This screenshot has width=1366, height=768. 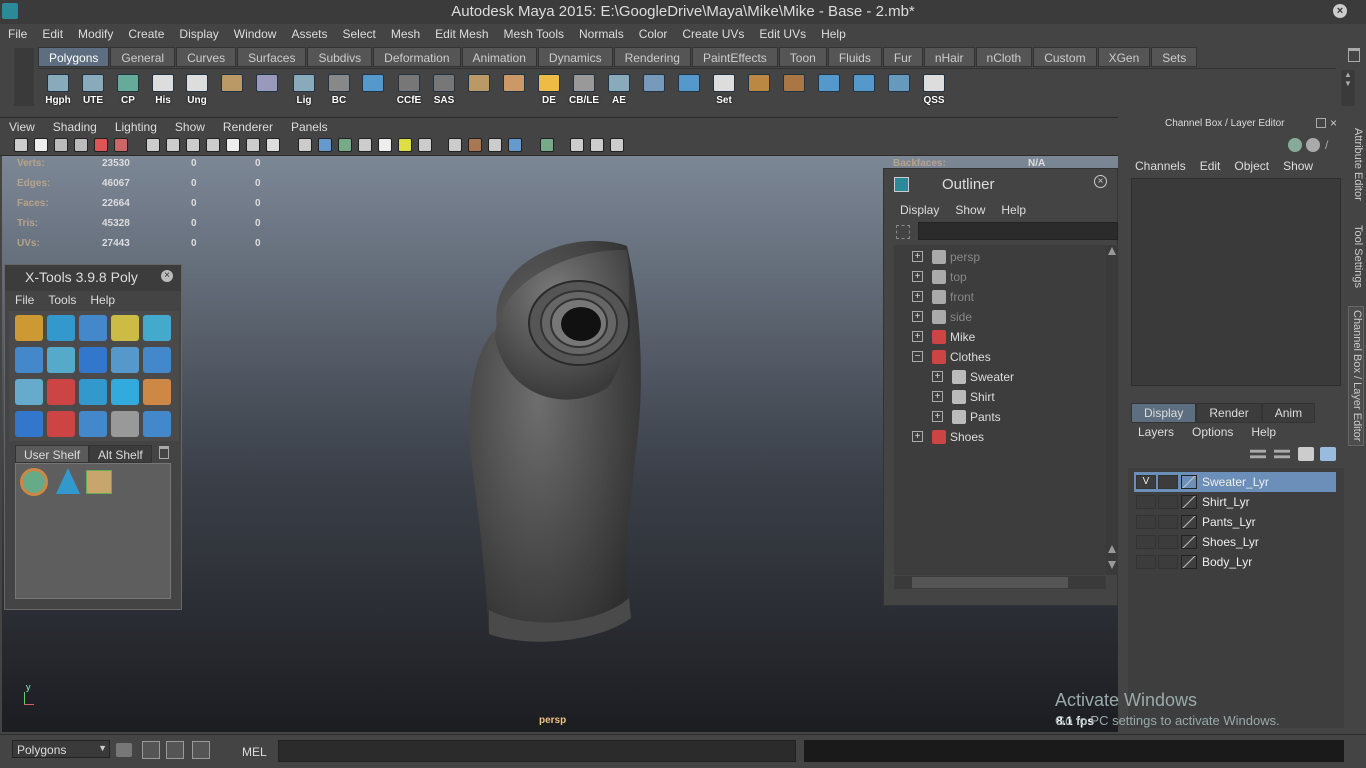 I want to click on shelf-tab-custom: Custom, so click(x=1065, y=57).